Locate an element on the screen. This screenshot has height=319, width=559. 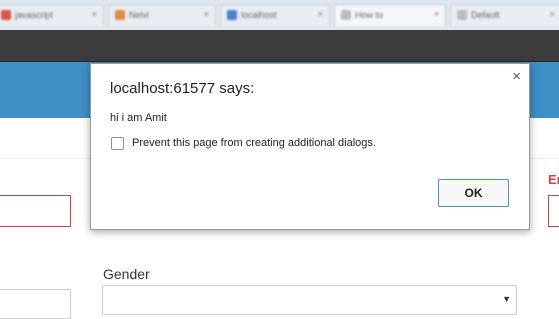
gender-label: Gender is located at coordinates (126, 274).